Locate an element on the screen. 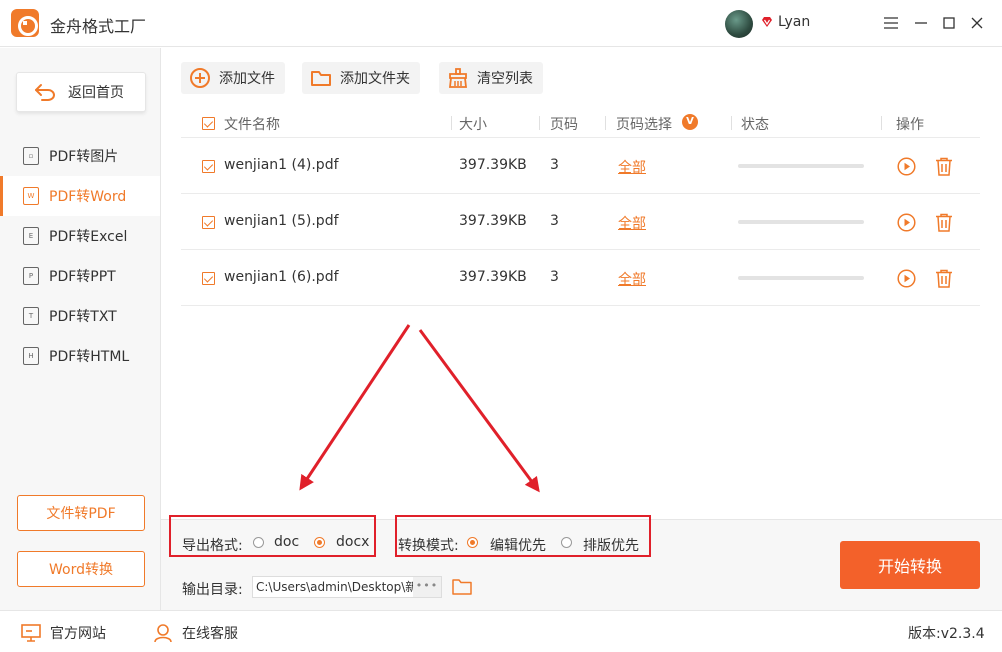 The width and height of the screenshot is (1002, 652). column-header-pages: 页码 is located at coordinates (564, 125).